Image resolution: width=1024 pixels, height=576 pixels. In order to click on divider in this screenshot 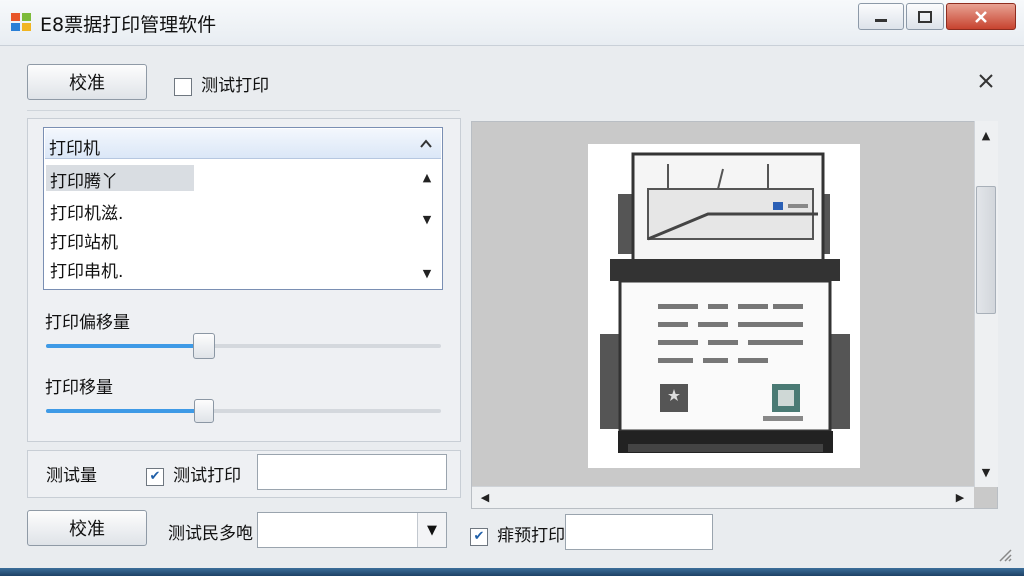, I will do `click(243, 110)`.